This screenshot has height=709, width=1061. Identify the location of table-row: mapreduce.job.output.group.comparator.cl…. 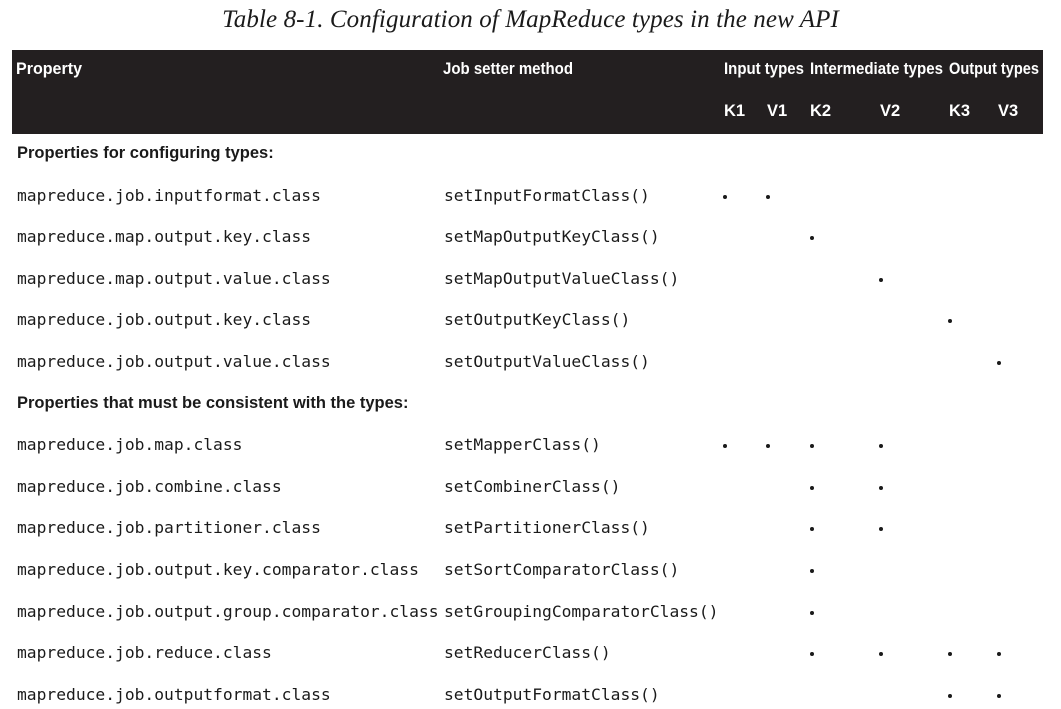
(530, 612).